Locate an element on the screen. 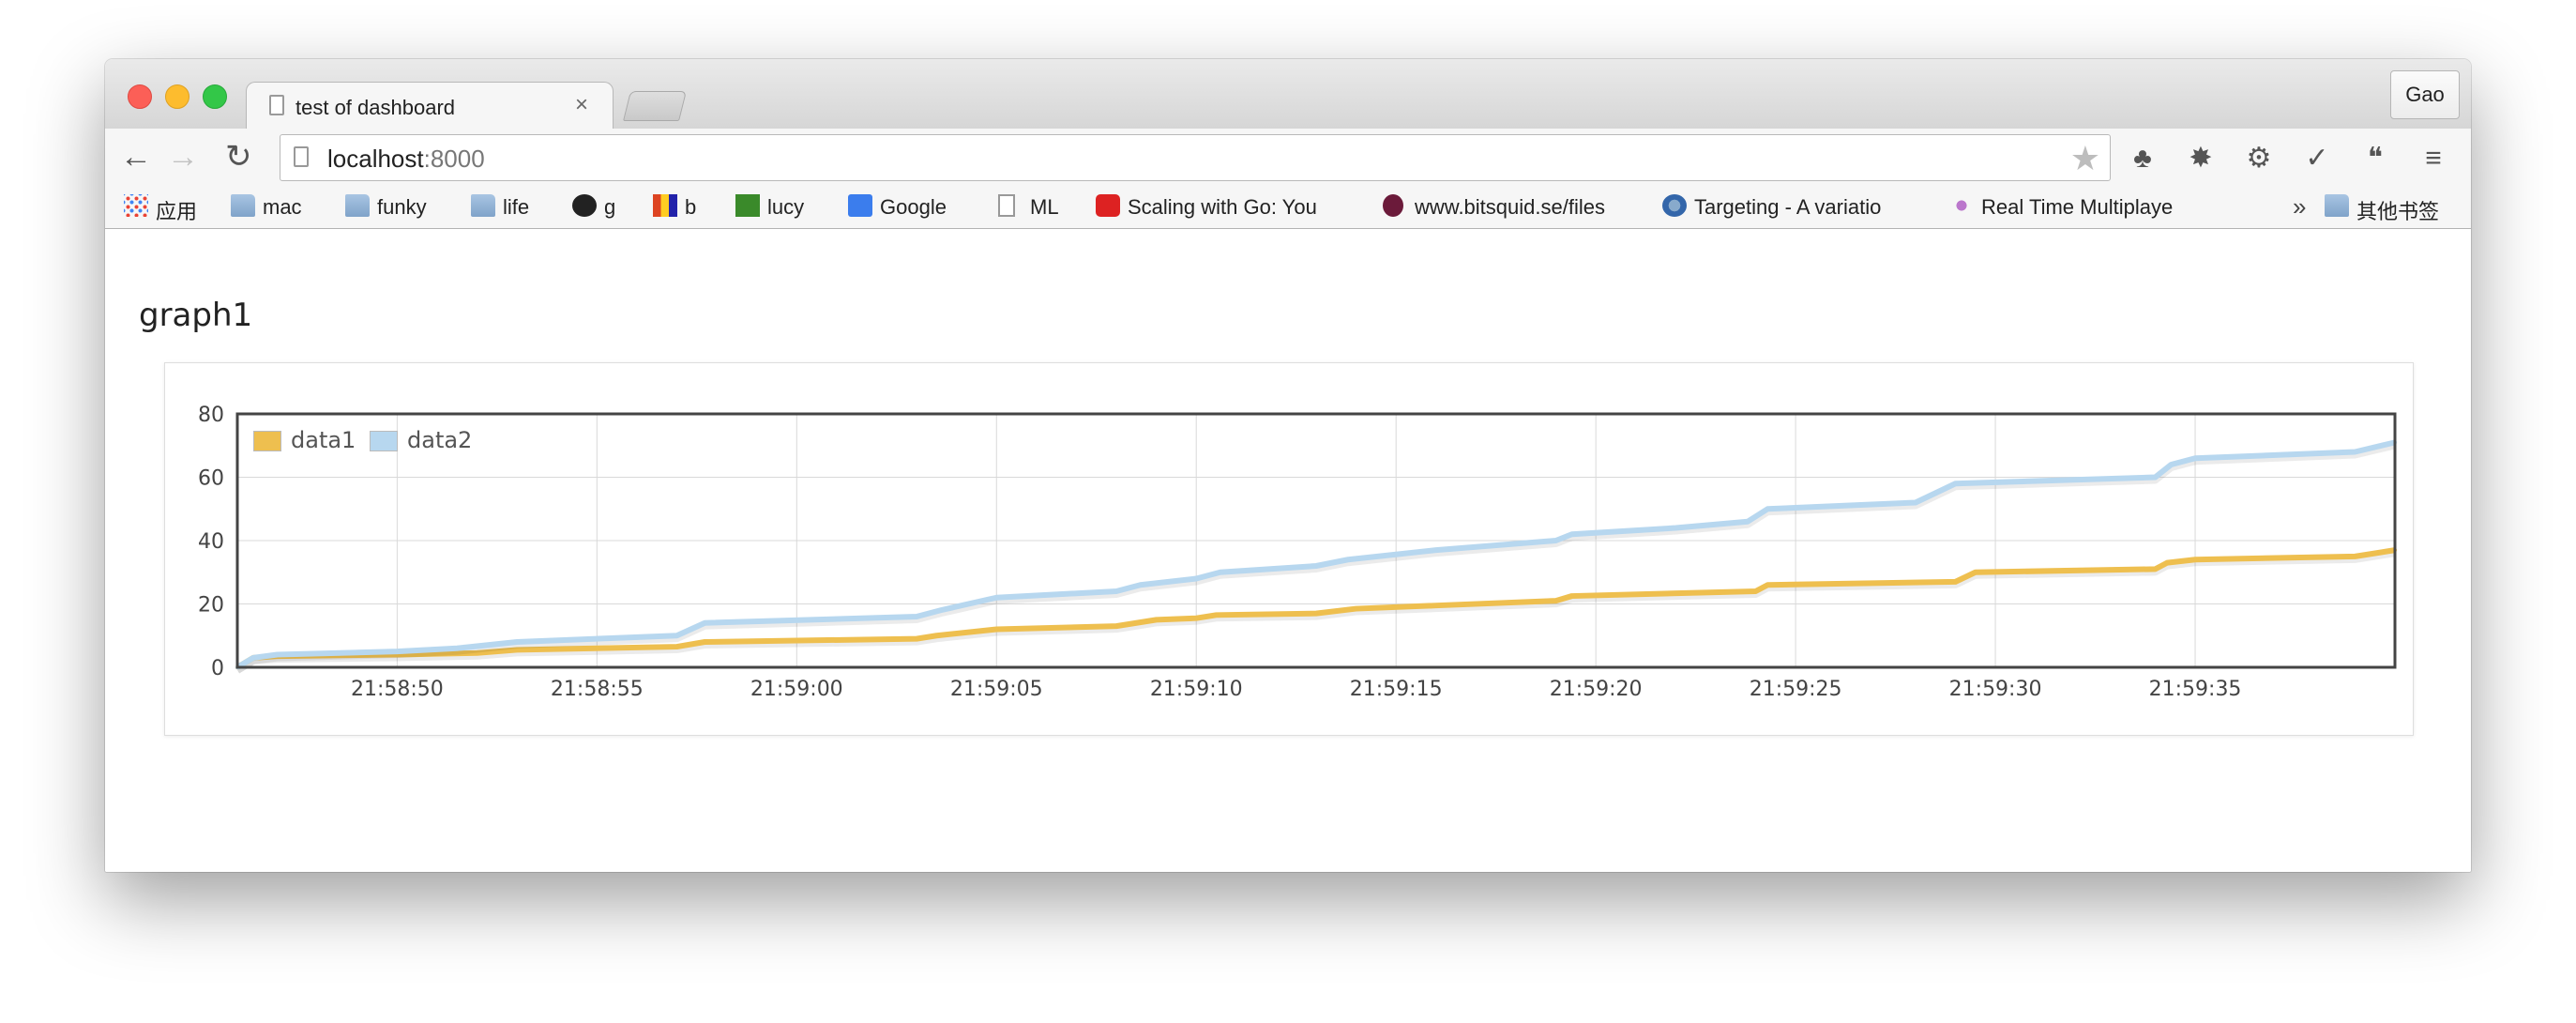 The image size is (2576, 1023). bitsquid-icon is located at coordinates (1393, 205).